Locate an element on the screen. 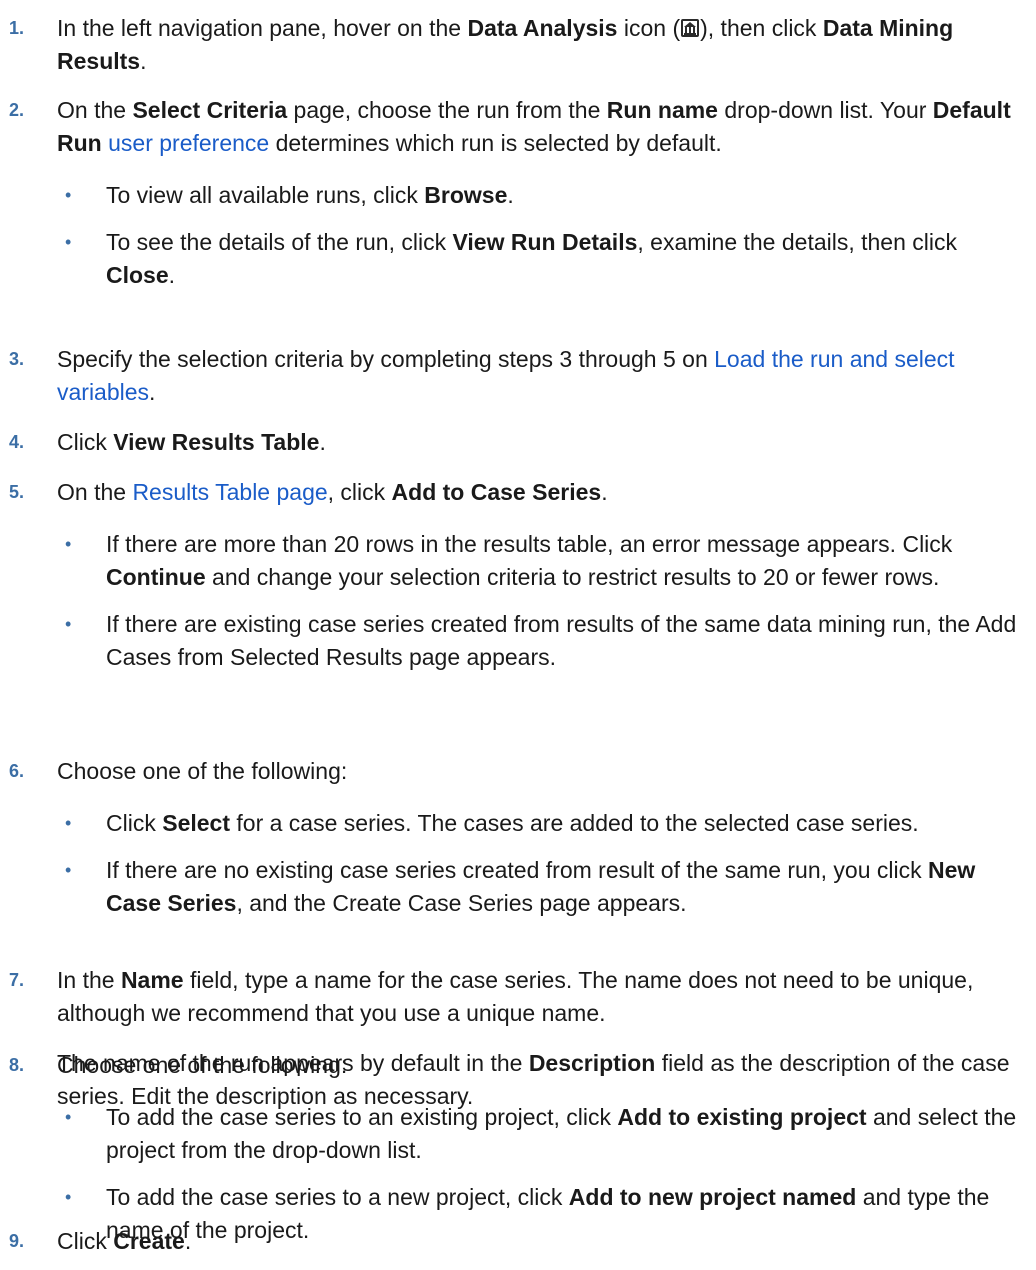 This screenshot has height=1270, width=1036. ui-term: Run name is located at coordinates (662, 110).